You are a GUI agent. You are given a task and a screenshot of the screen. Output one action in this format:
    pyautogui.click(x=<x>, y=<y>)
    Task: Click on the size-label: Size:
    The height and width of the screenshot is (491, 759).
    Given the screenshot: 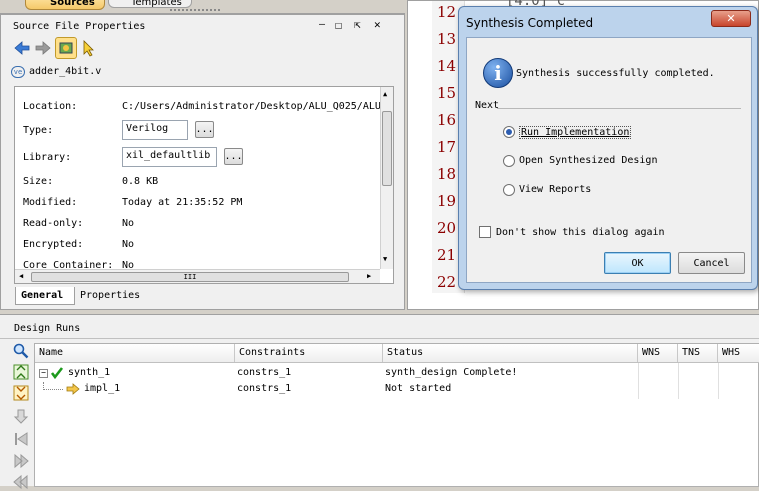 What is the action you would take?
    pyautogui.click(x=38, y=181)
    